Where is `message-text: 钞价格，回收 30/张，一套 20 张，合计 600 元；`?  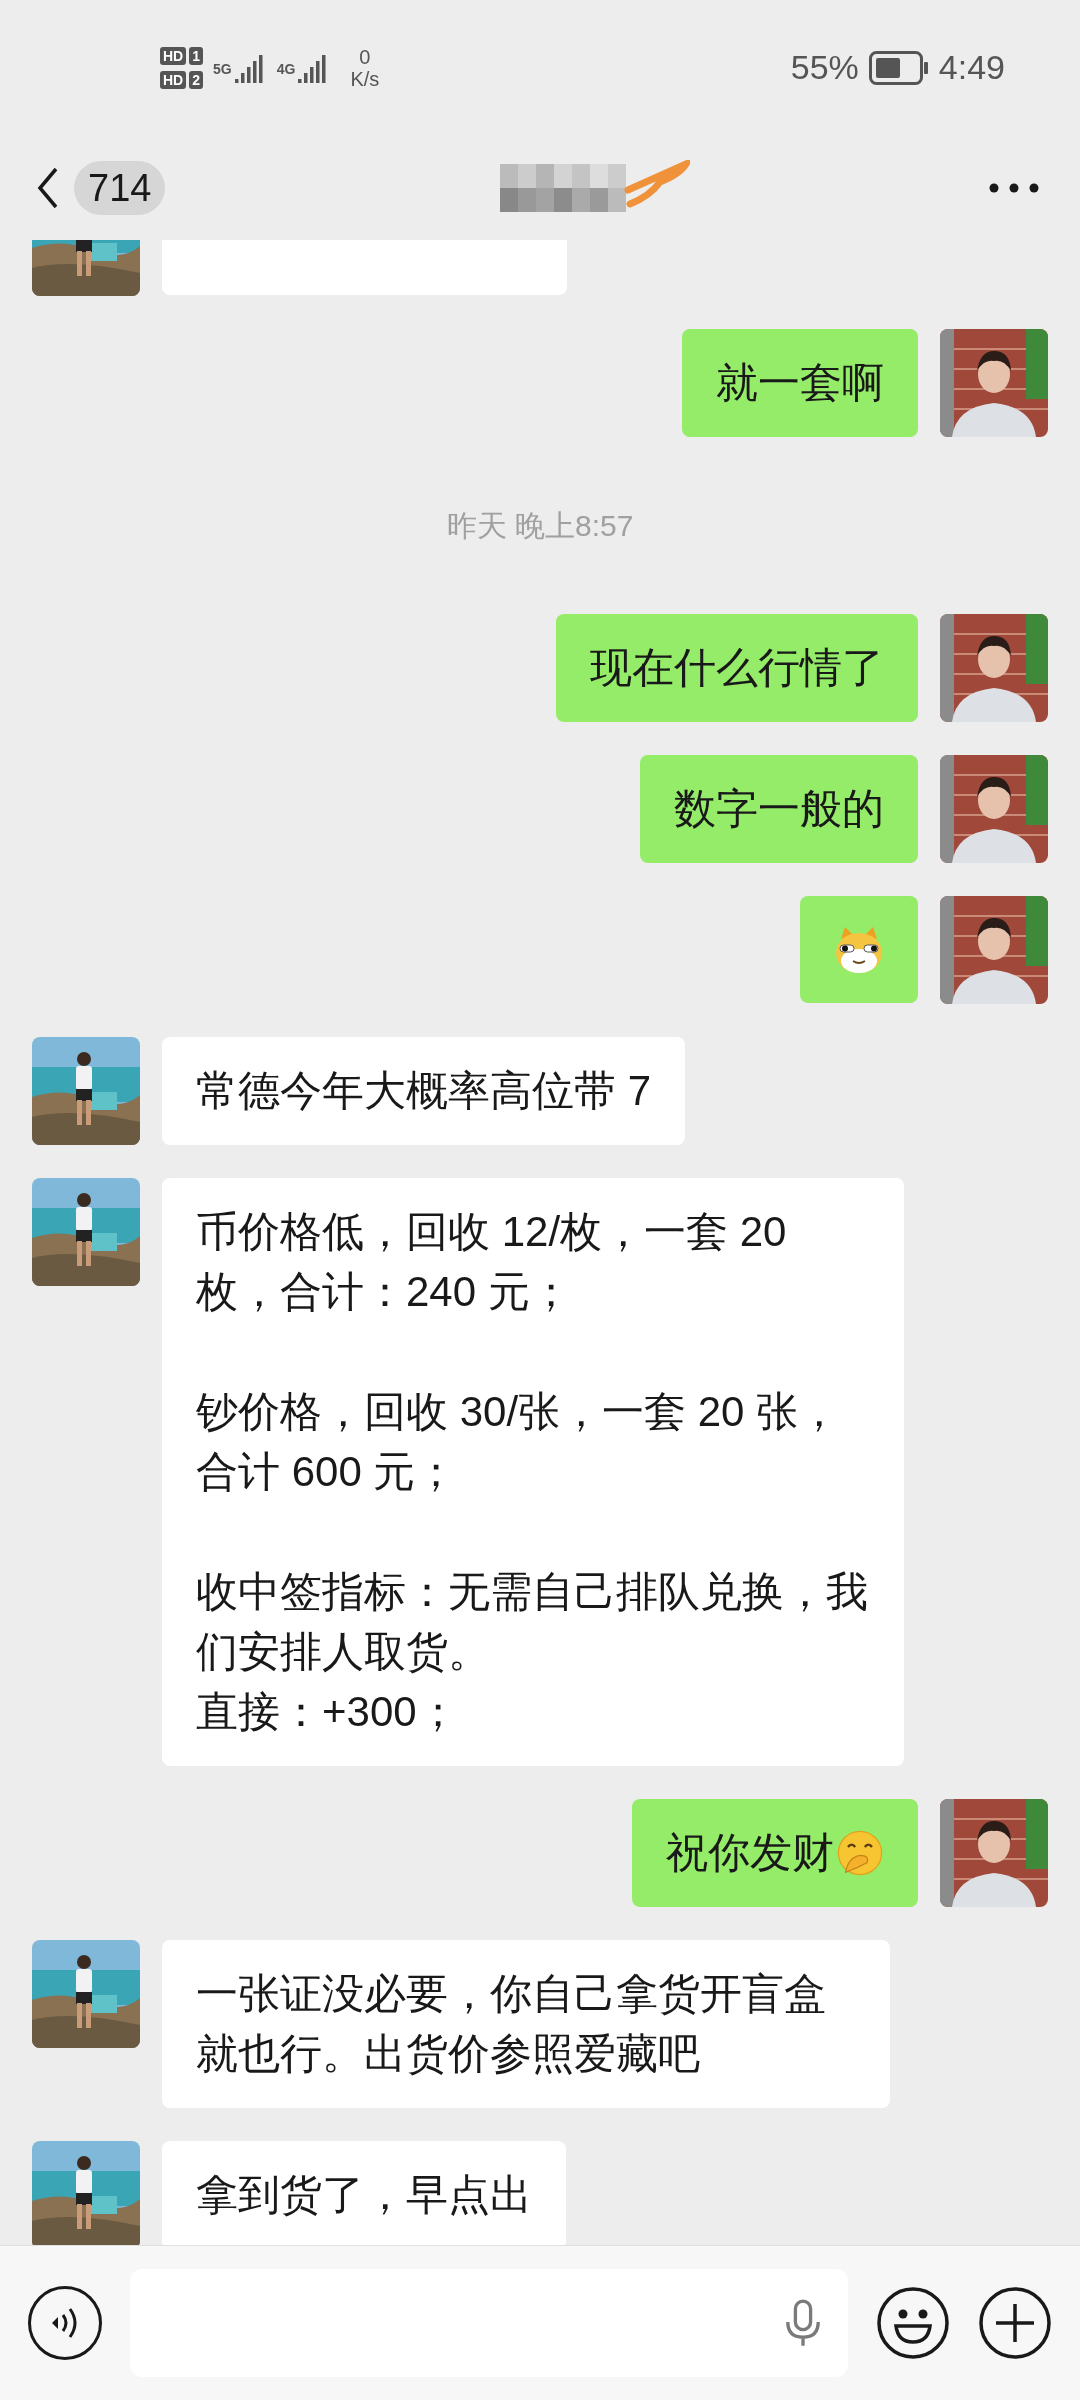
message-text: 钞价格，回收 30/张，一套 20 张，合计 600 元； is located at coordinates (519, 1442).